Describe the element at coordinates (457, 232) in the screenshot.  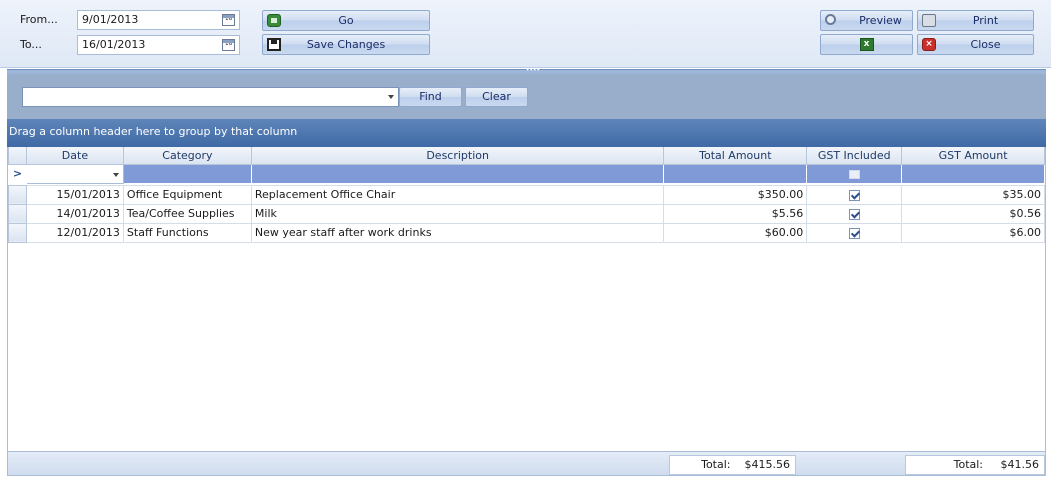
I see `description-cell: New year staff after work drinks` at that location.